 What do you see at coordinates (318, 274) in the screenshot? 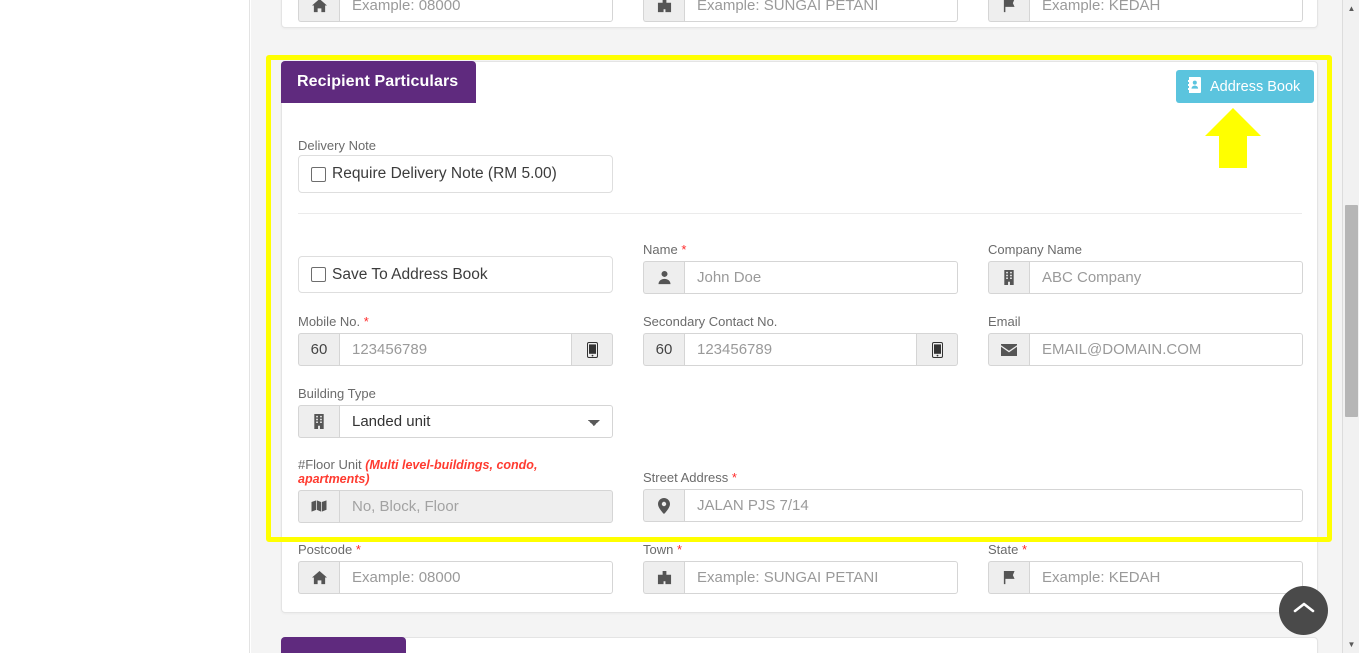
I see `save-to-address-book-checkbox` at bounding box center [318, 274].